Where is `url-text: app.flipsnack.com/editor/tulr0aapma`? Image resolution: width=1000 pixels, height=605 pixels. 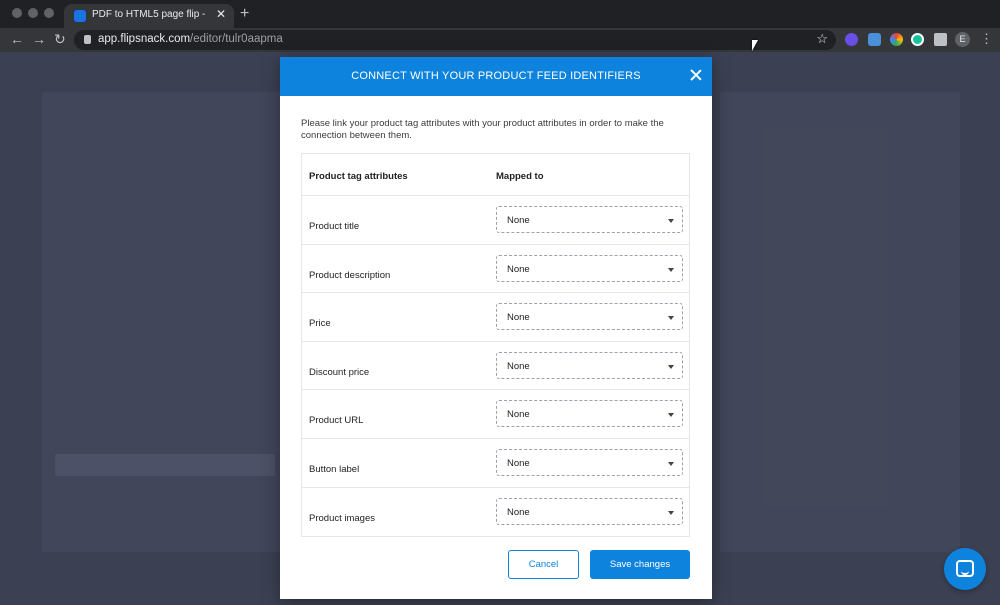 url-text: app.flipsnack.com/editor/tulr0aapma is located at coordinates (190, 39).